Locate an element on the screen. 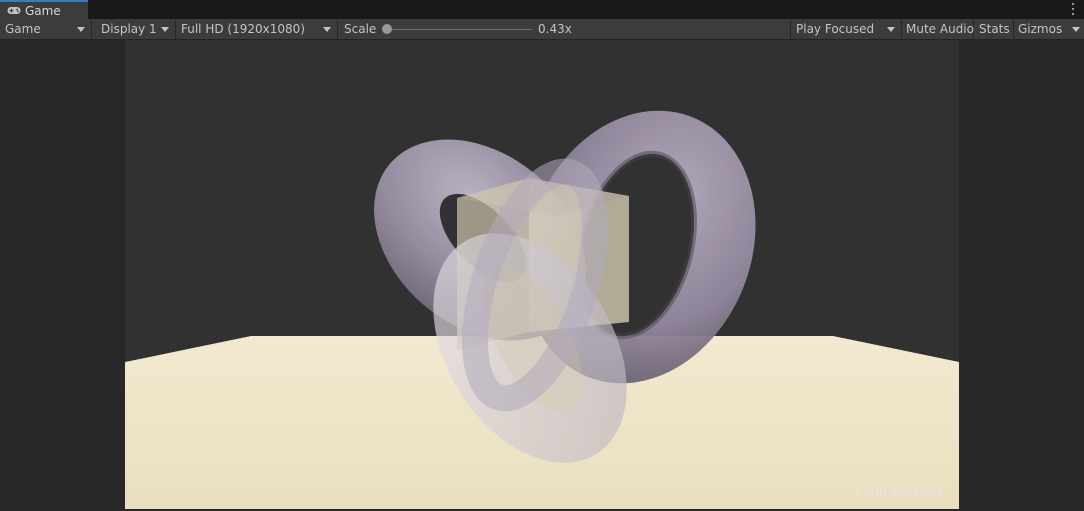  scale-label: Scale is located at coordinates (360, 29).